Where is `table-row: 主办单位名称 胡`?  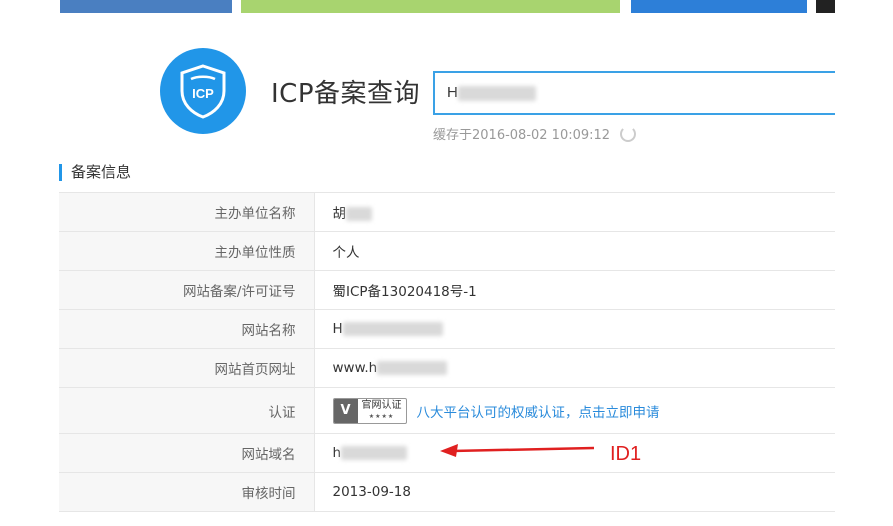 table-row: 主办单位名称 胡 is located at coordinates (447, 212).